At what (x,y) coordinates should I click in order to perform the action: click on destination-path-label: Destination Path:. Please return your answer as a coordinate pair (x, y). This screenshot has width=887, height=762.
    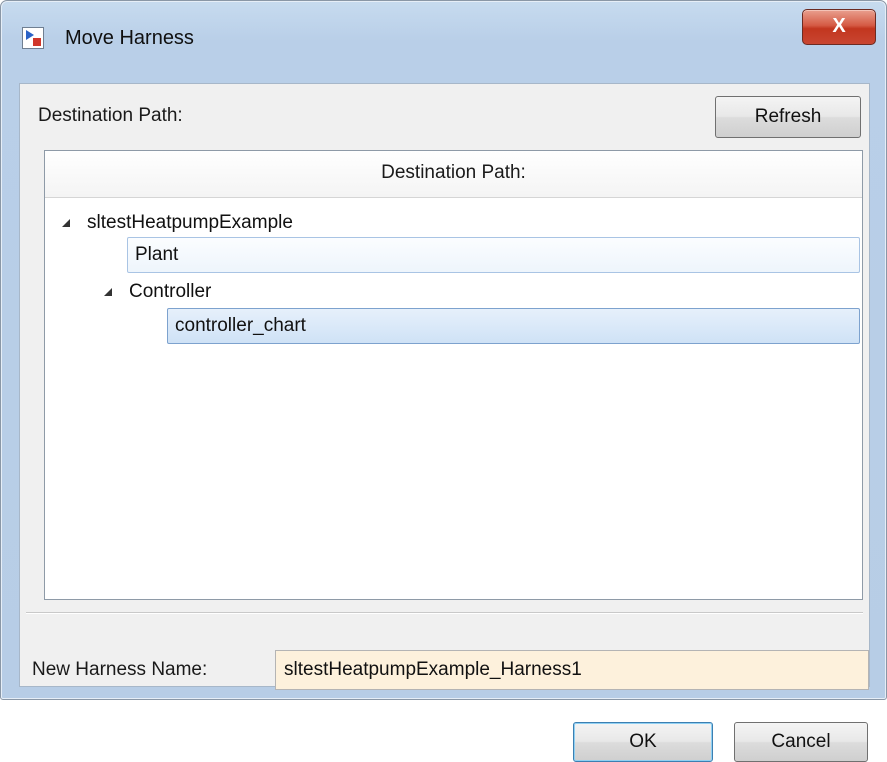
    Looking at the image, I should click on (110, 115).